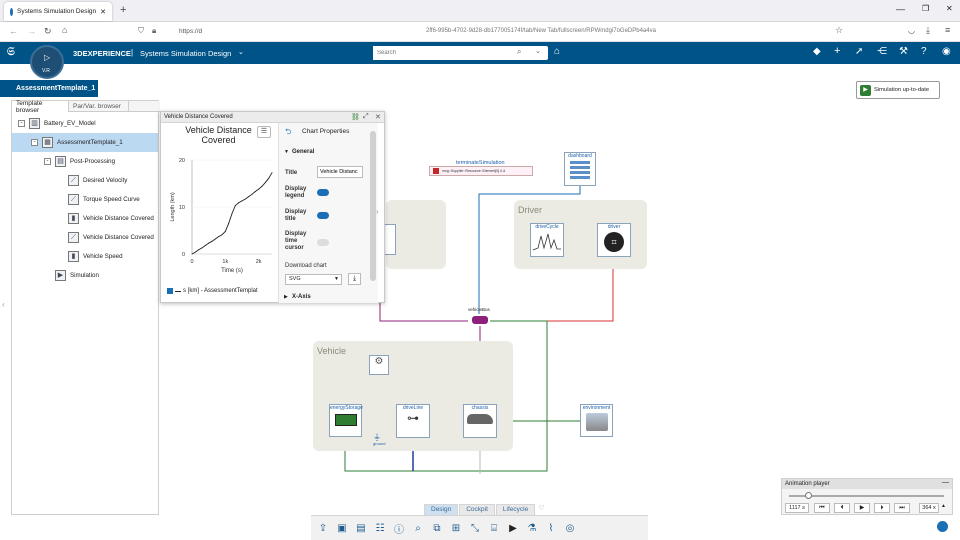  I want to click on breadcrumb-title: AssessmentTemplate_1, so click(55, 88).